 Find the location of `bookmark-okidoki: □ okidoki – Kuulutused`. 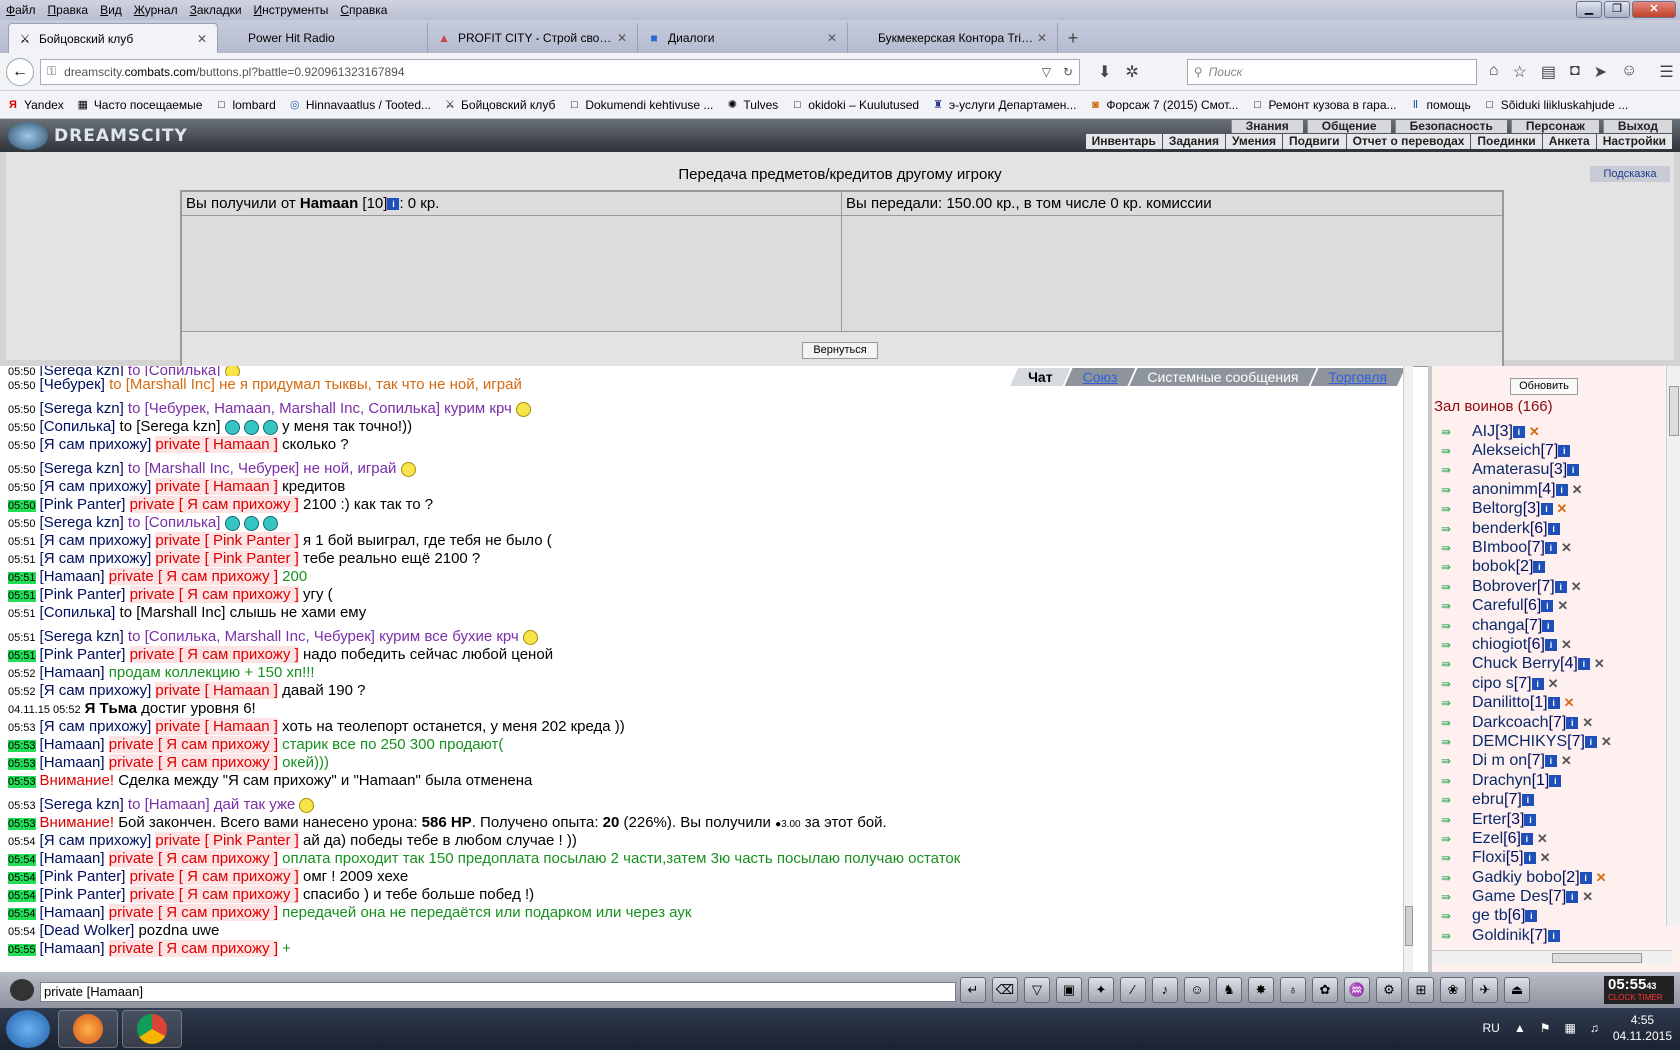

bookmark-okidoki: □ okidoki – Kuulutused is located at coordinates (854, 105).